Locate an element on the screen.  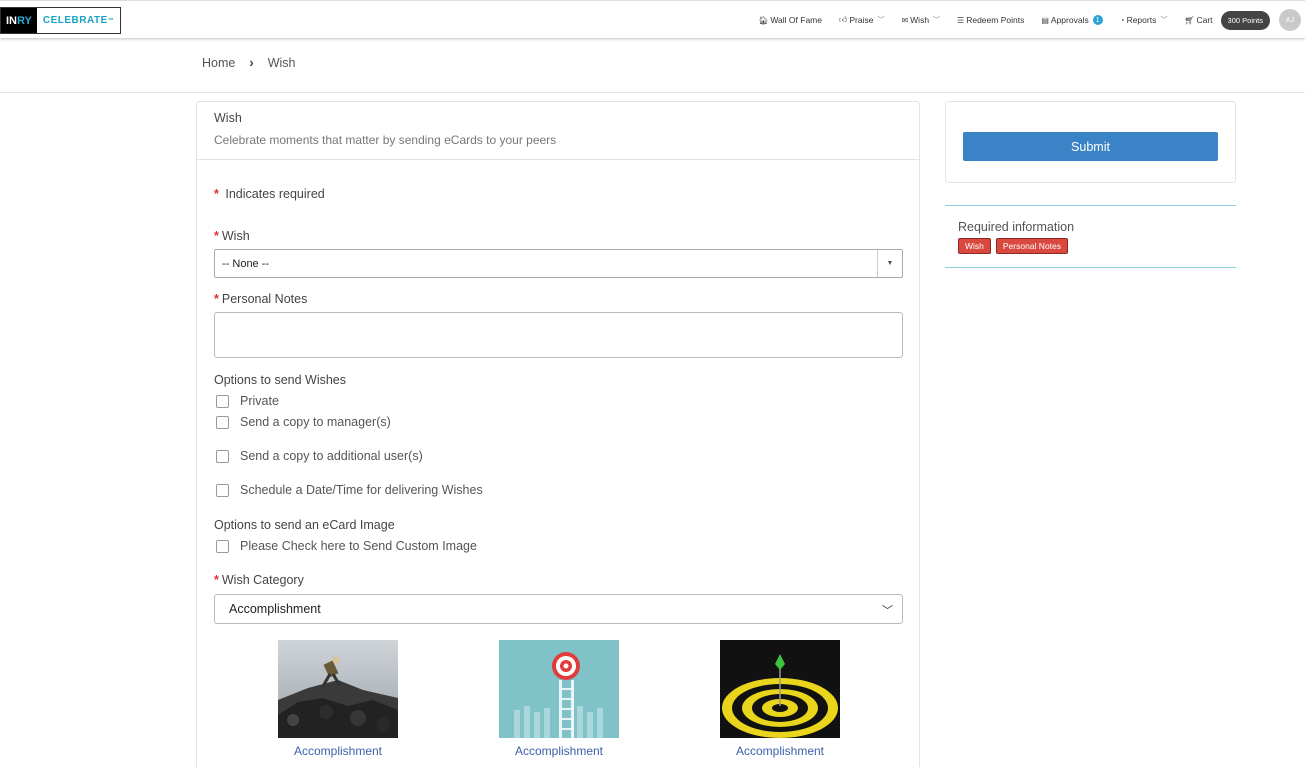
climber-image is located at coordinates (338, 689).